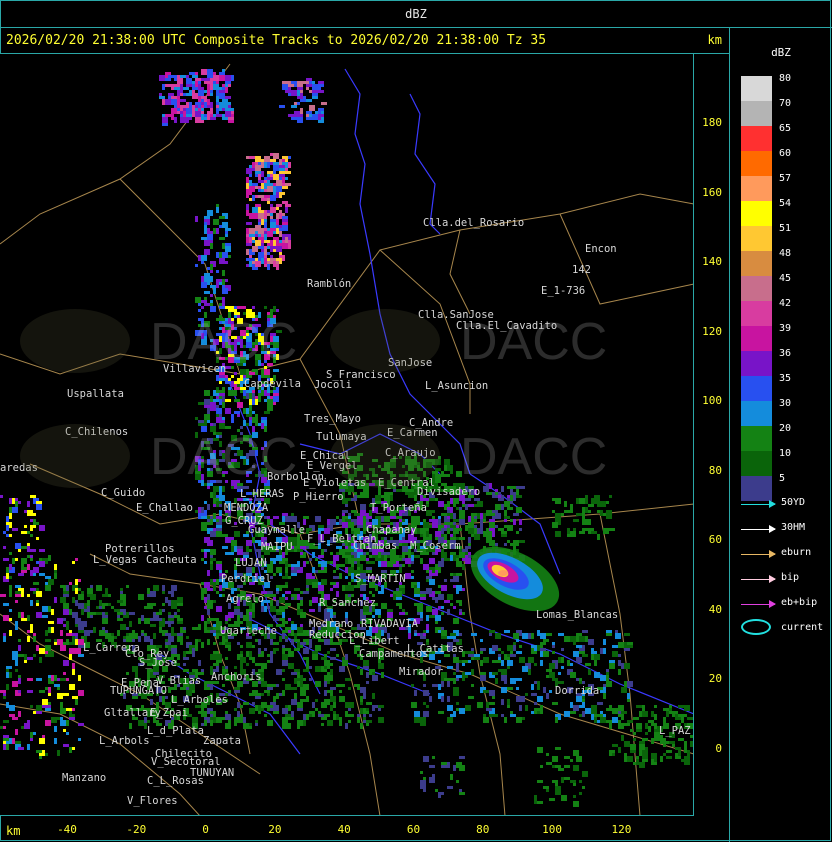 The image size is (832, 842). I want to click on header-label: dBZ, so click(416, 14).